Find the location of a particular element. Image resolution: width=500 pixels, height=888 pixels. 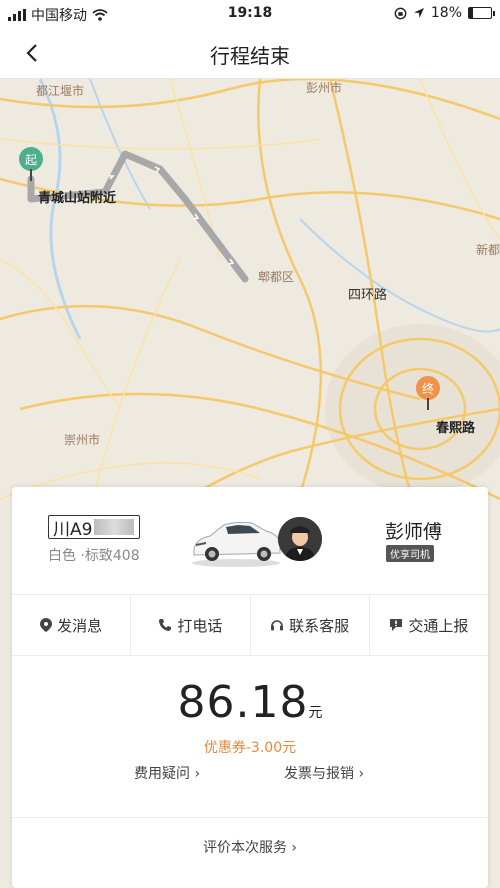

map-label-sihuan: 四环路 is located at coordinates (368, 295).